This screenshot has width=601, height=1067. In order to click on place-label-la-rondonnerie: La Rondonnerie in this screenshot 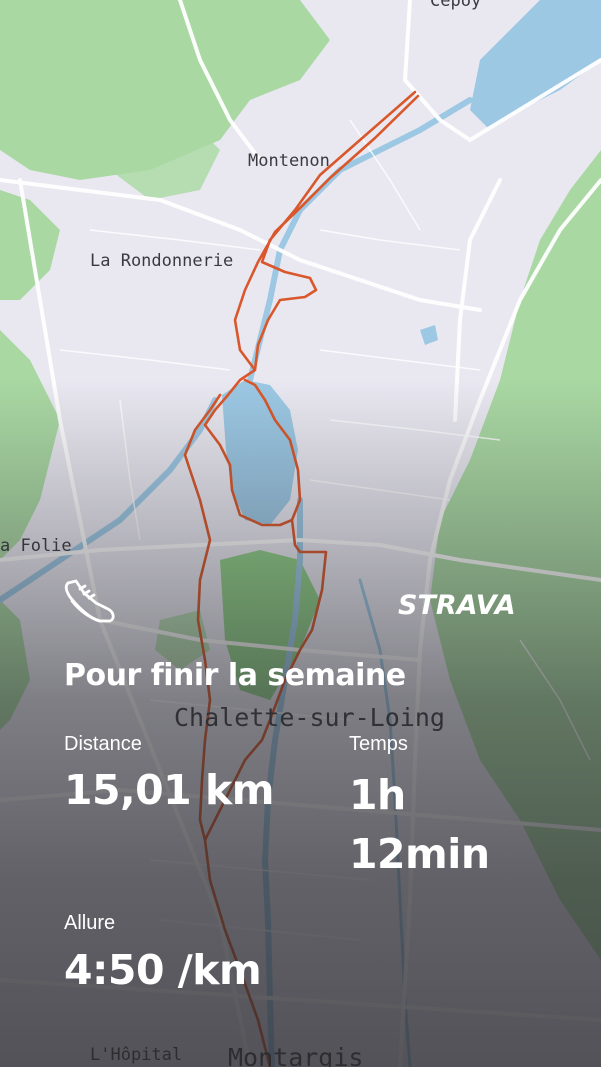, I will do `click(161, 261)`.